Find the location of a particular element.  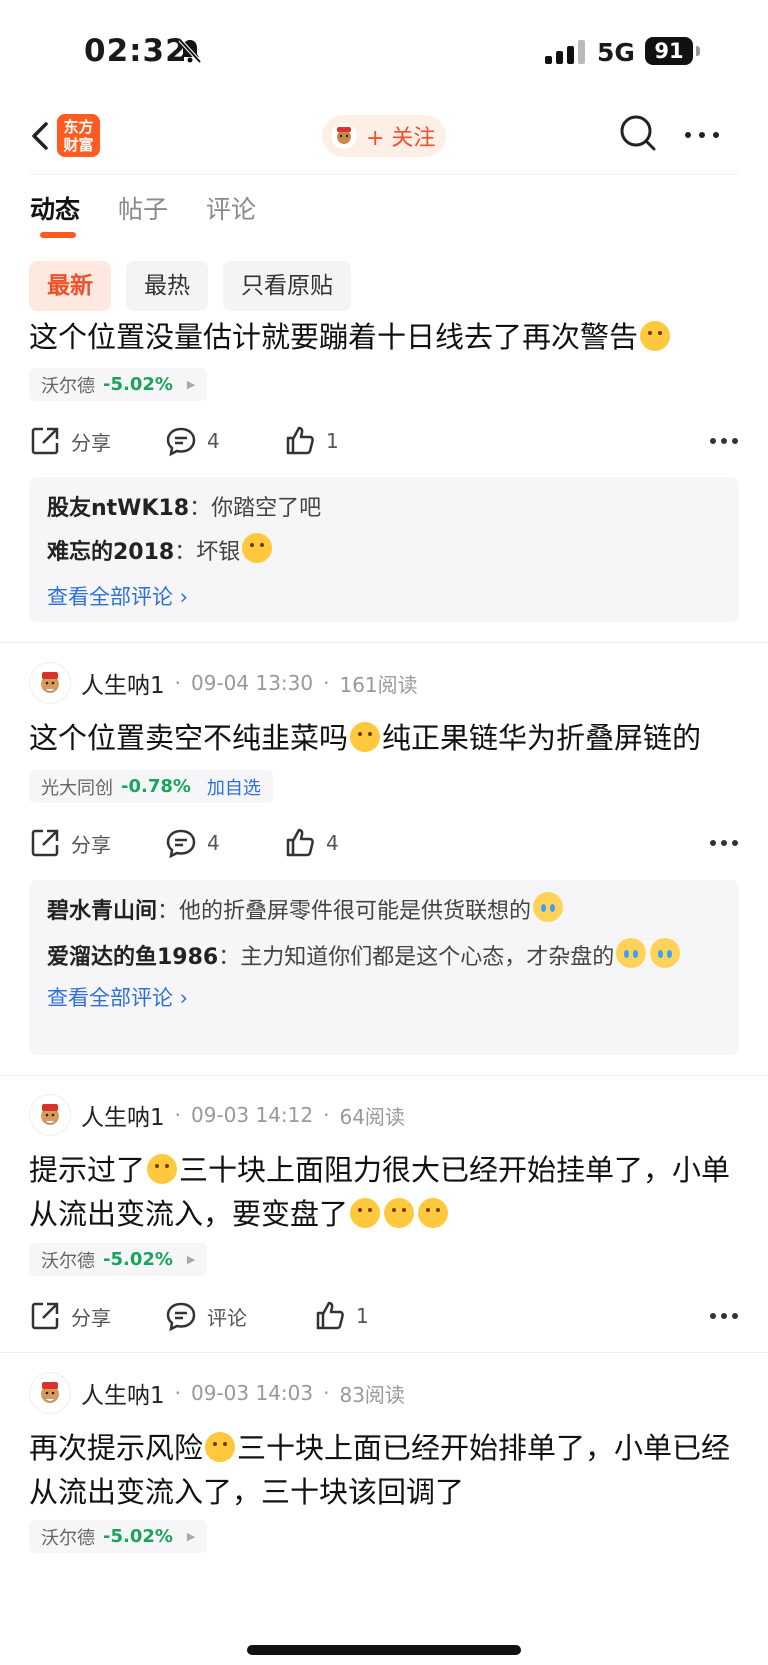

post-text-content: 这个位置卖空不纯韭菜吗 is located at coordinates (189, 738).